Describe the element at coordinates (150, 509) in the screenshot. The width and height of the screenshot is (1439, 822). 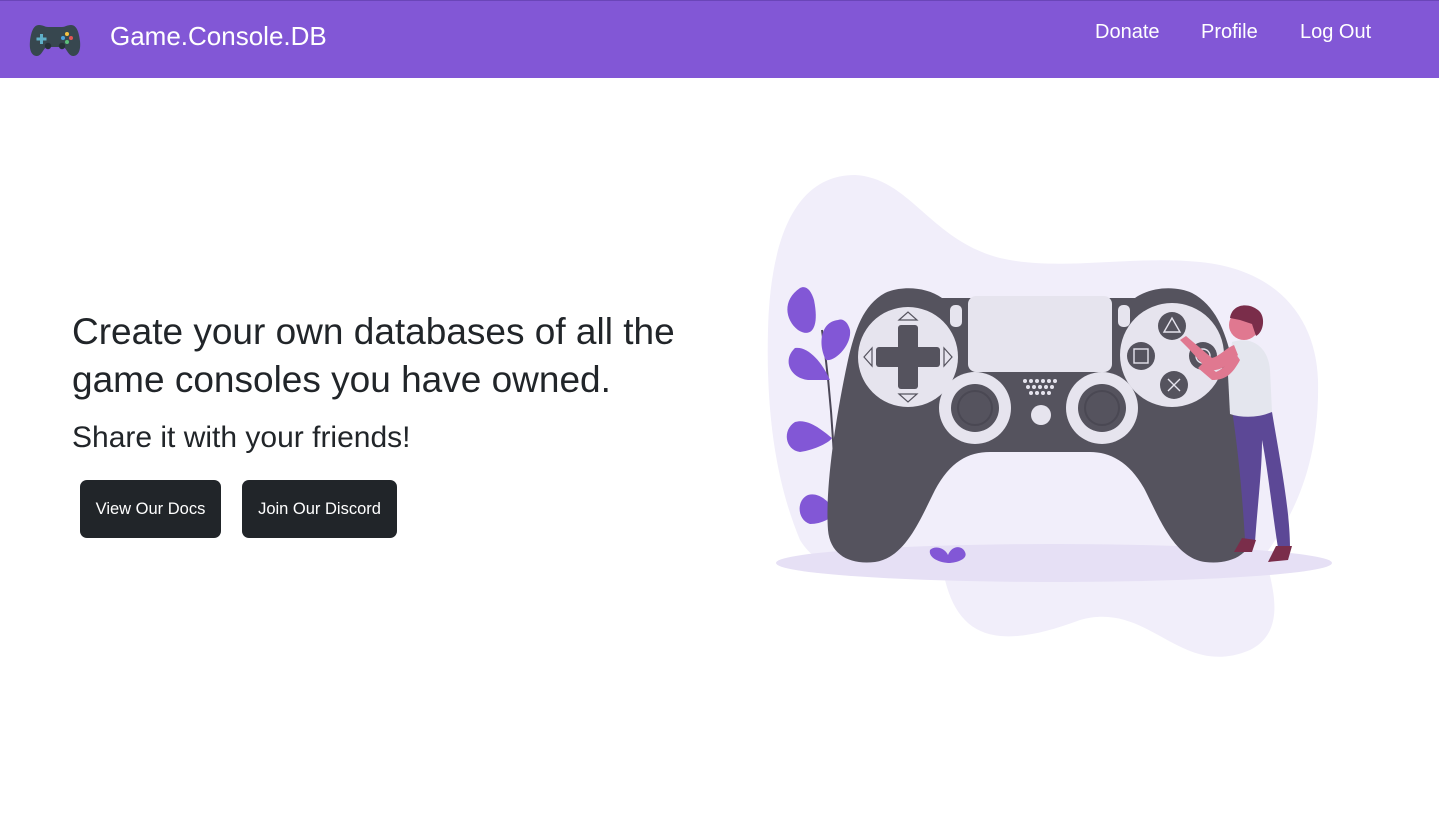
I see `view-docs-button: View Our Docs` at that location.